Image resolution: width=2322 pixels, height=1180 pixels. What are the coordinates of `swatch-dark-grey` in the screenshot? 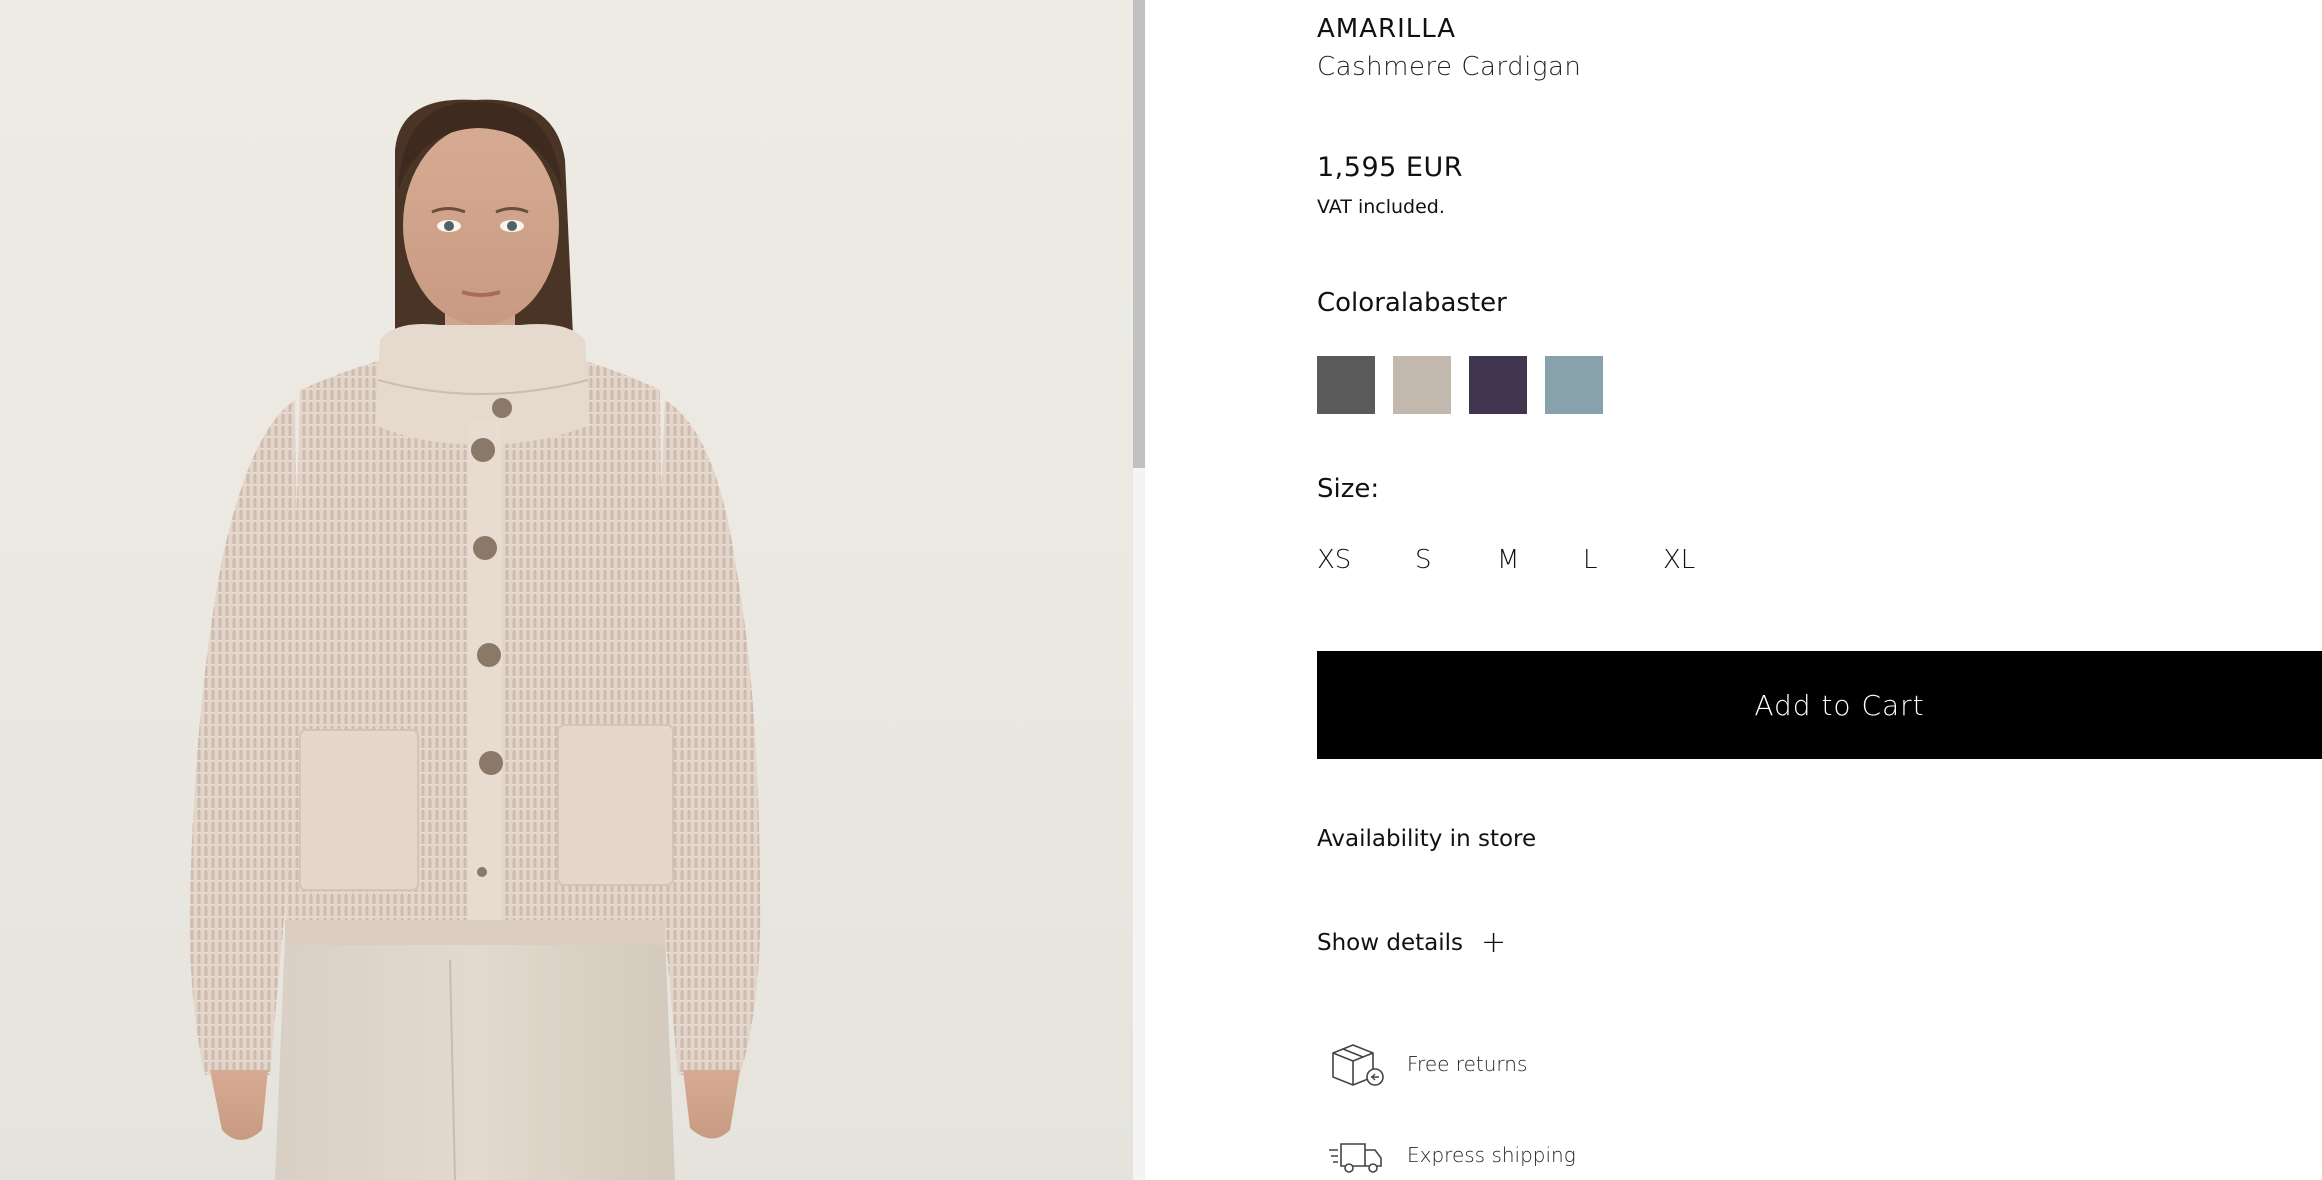 It's located at (1346, 385).